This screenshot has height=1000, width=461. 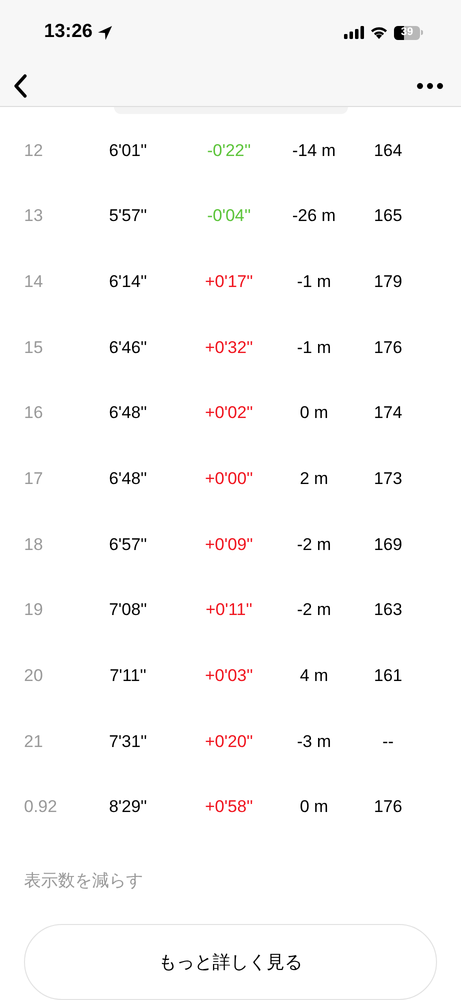 What do you see at coordinates (33, 413) in the screenshot?
I see `split-index: 16` at bounding box center [33, 413].